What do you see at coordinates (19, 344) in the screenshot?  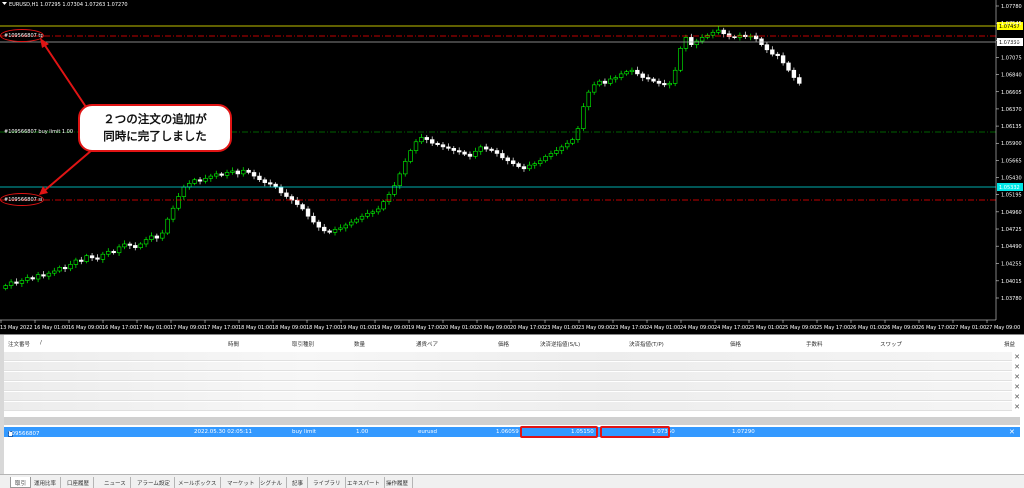 I see `col-order-id: 注文番号` at bounding box center [19, 344].